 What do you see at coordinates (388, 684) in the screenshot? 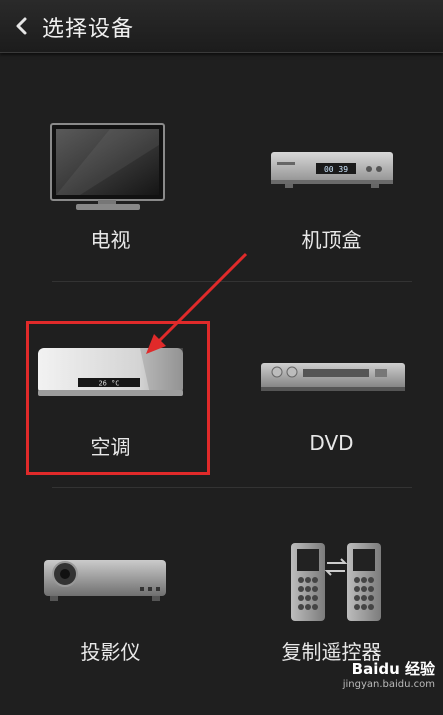
I see `watermark-url: jingyan.baidu.com` at bounding box center [388, 684].